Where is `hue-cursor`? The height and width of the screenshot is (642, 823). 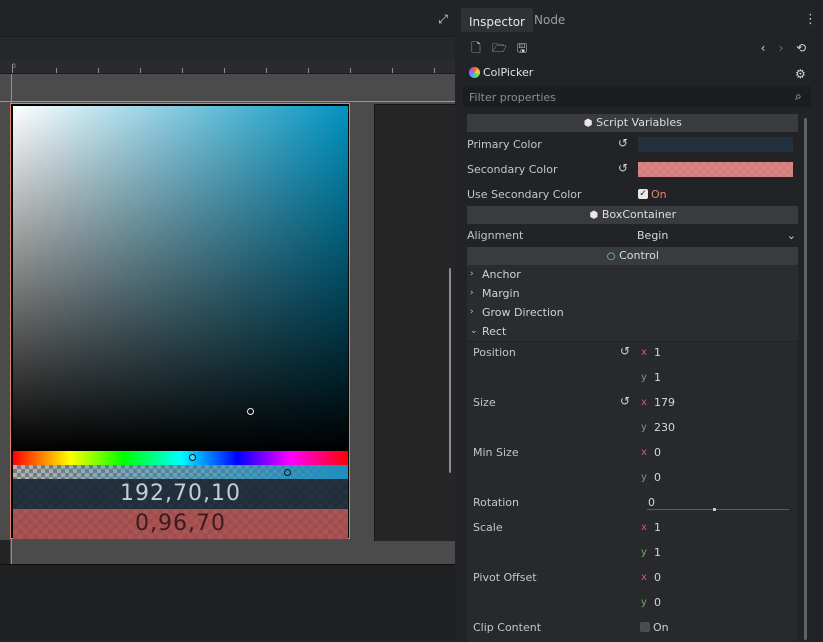 hue-cursor is located at coordinates (192, 457).